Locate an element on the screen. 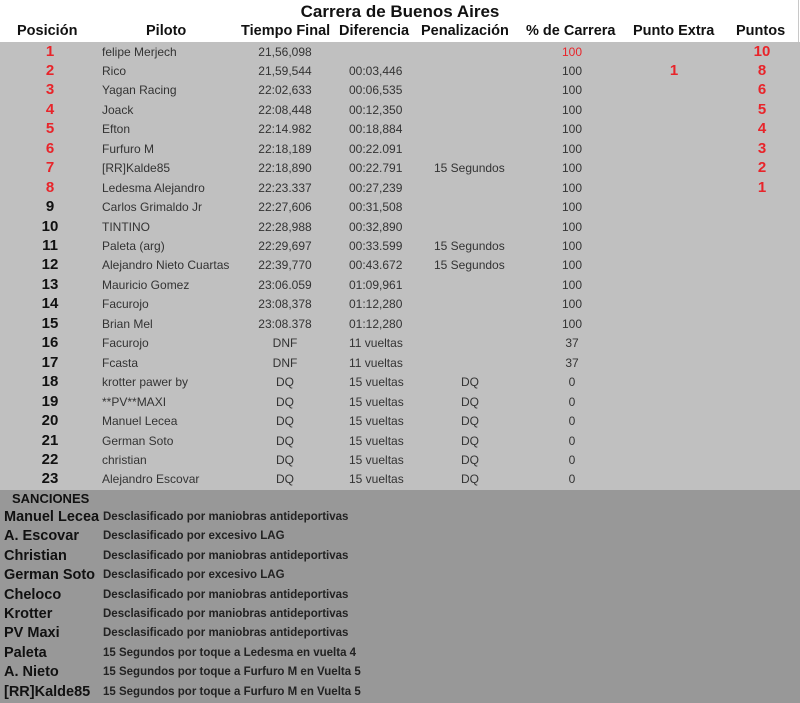  position-cell: 17 is located at coordinates (50, 362).